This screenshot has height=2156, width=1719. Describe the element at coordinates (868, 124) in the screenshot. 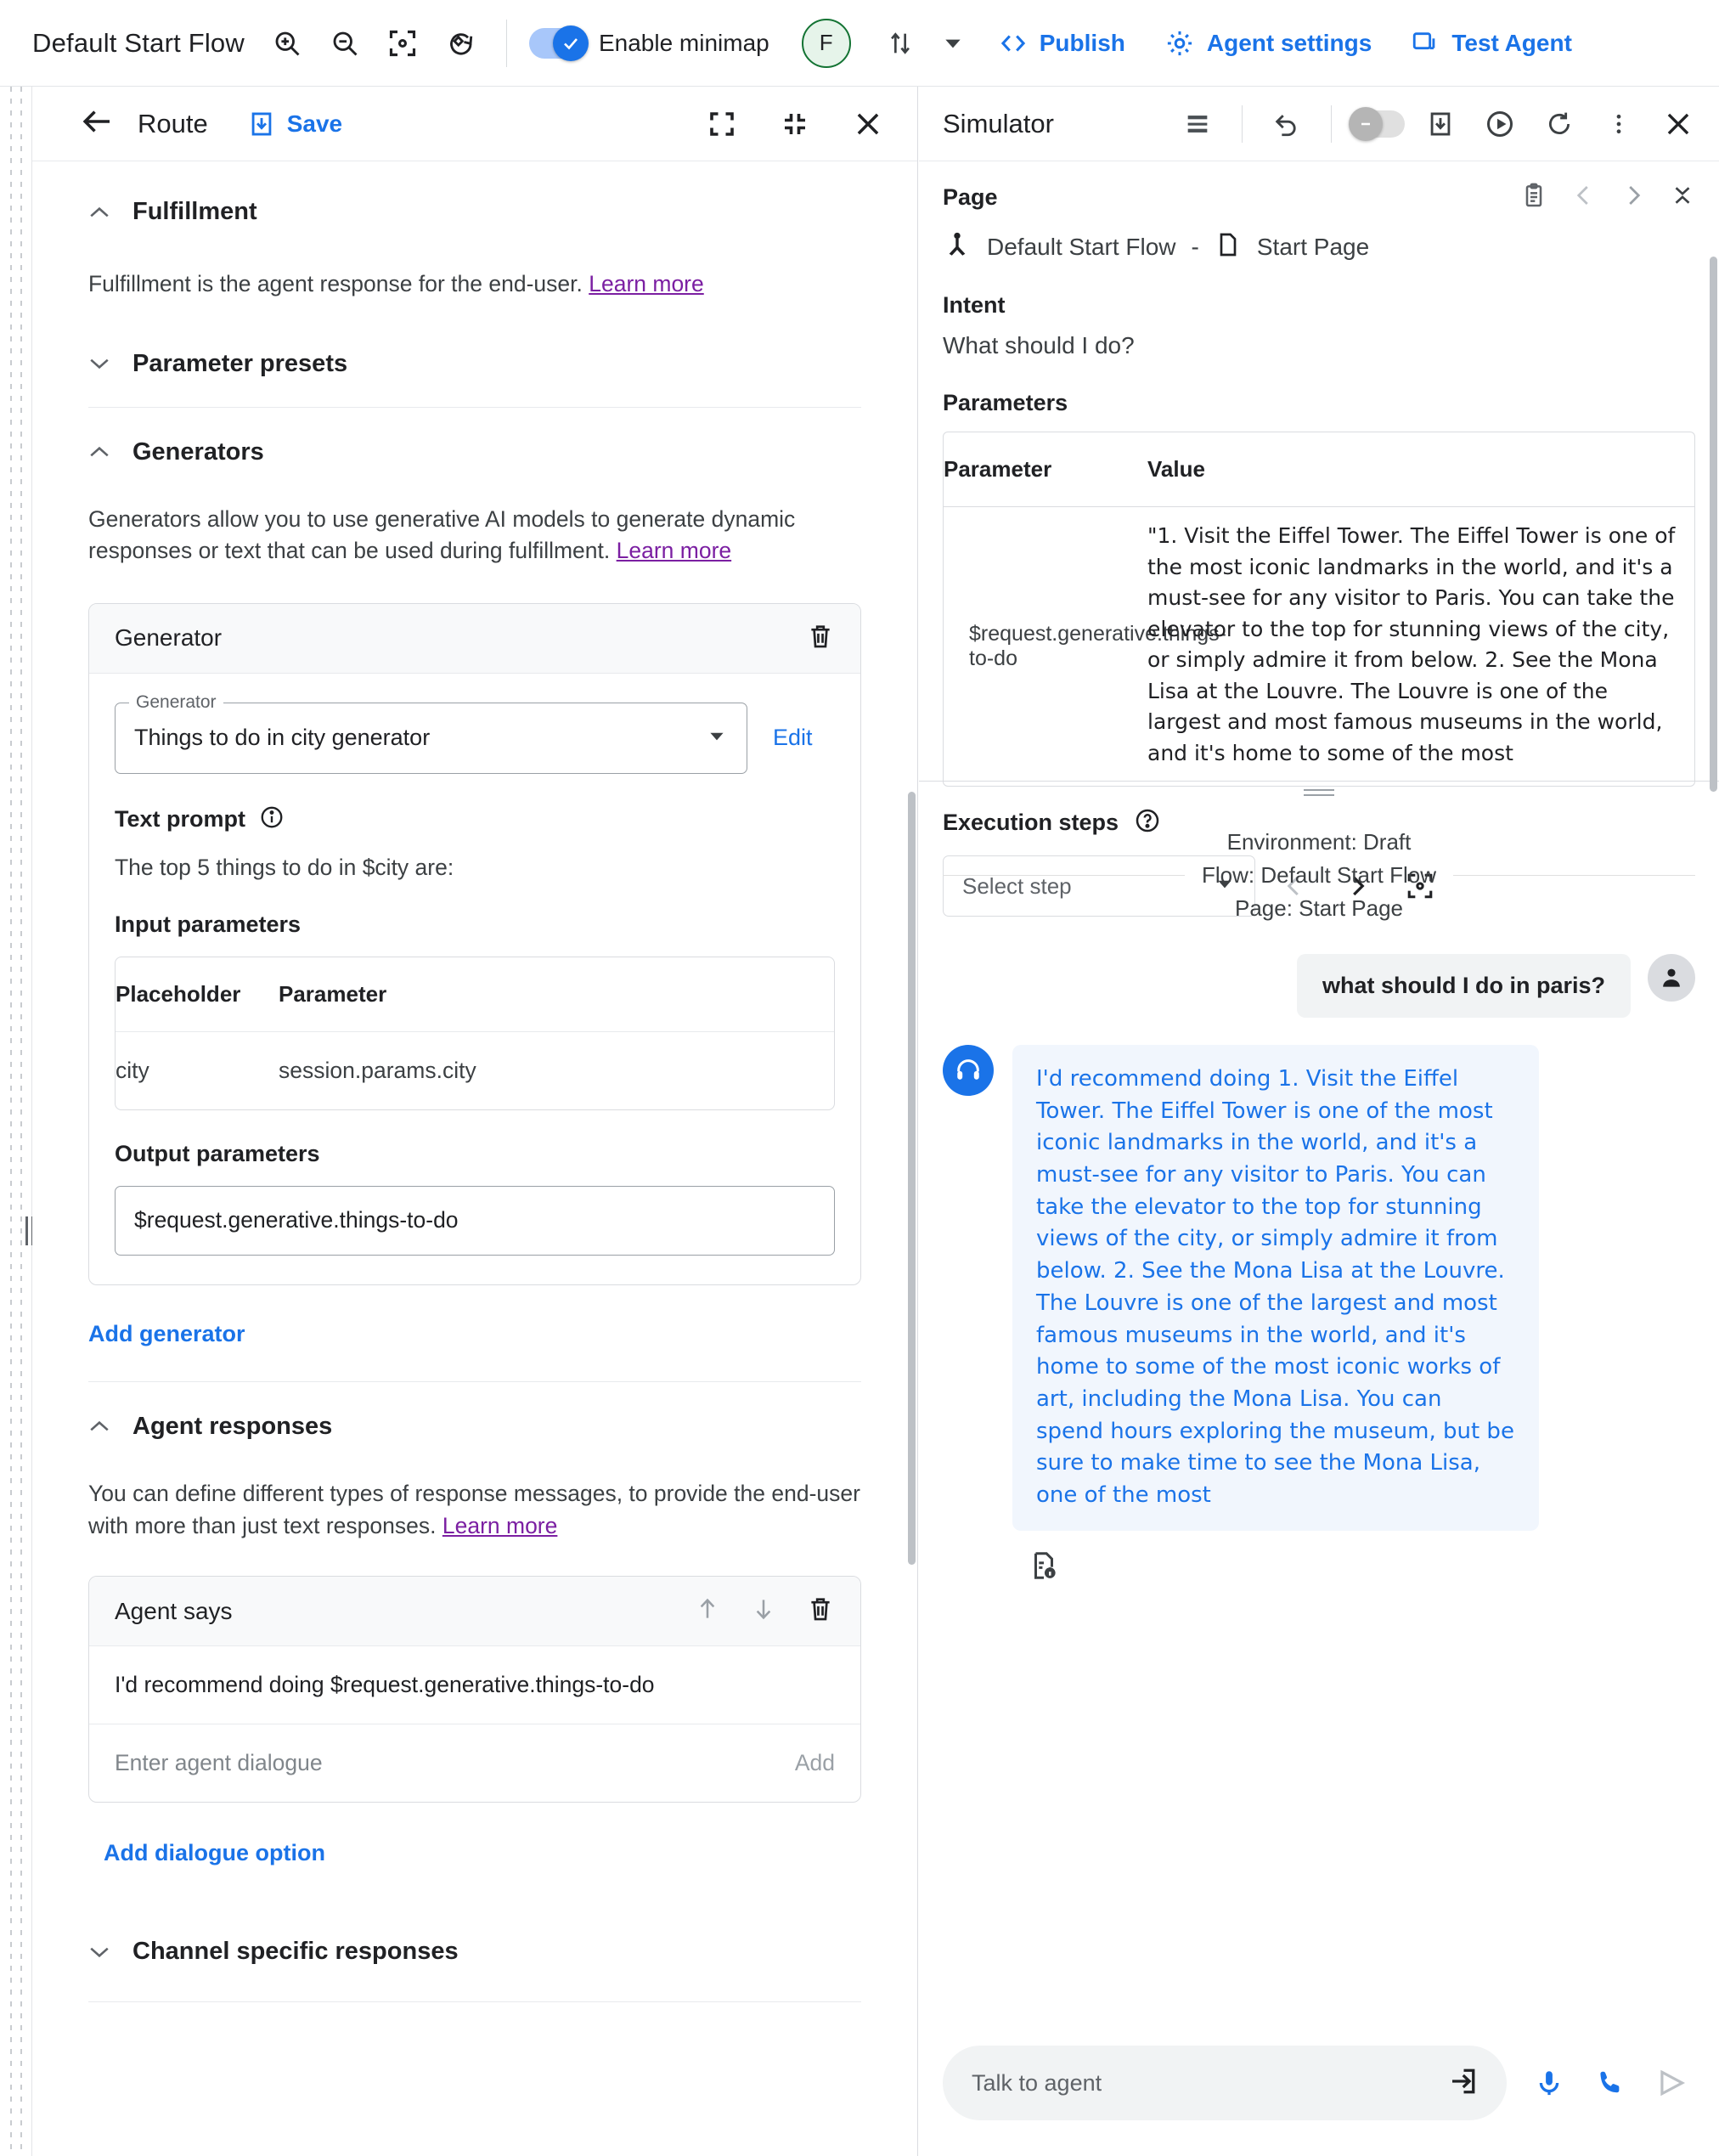

I see `close-icon` at that location.